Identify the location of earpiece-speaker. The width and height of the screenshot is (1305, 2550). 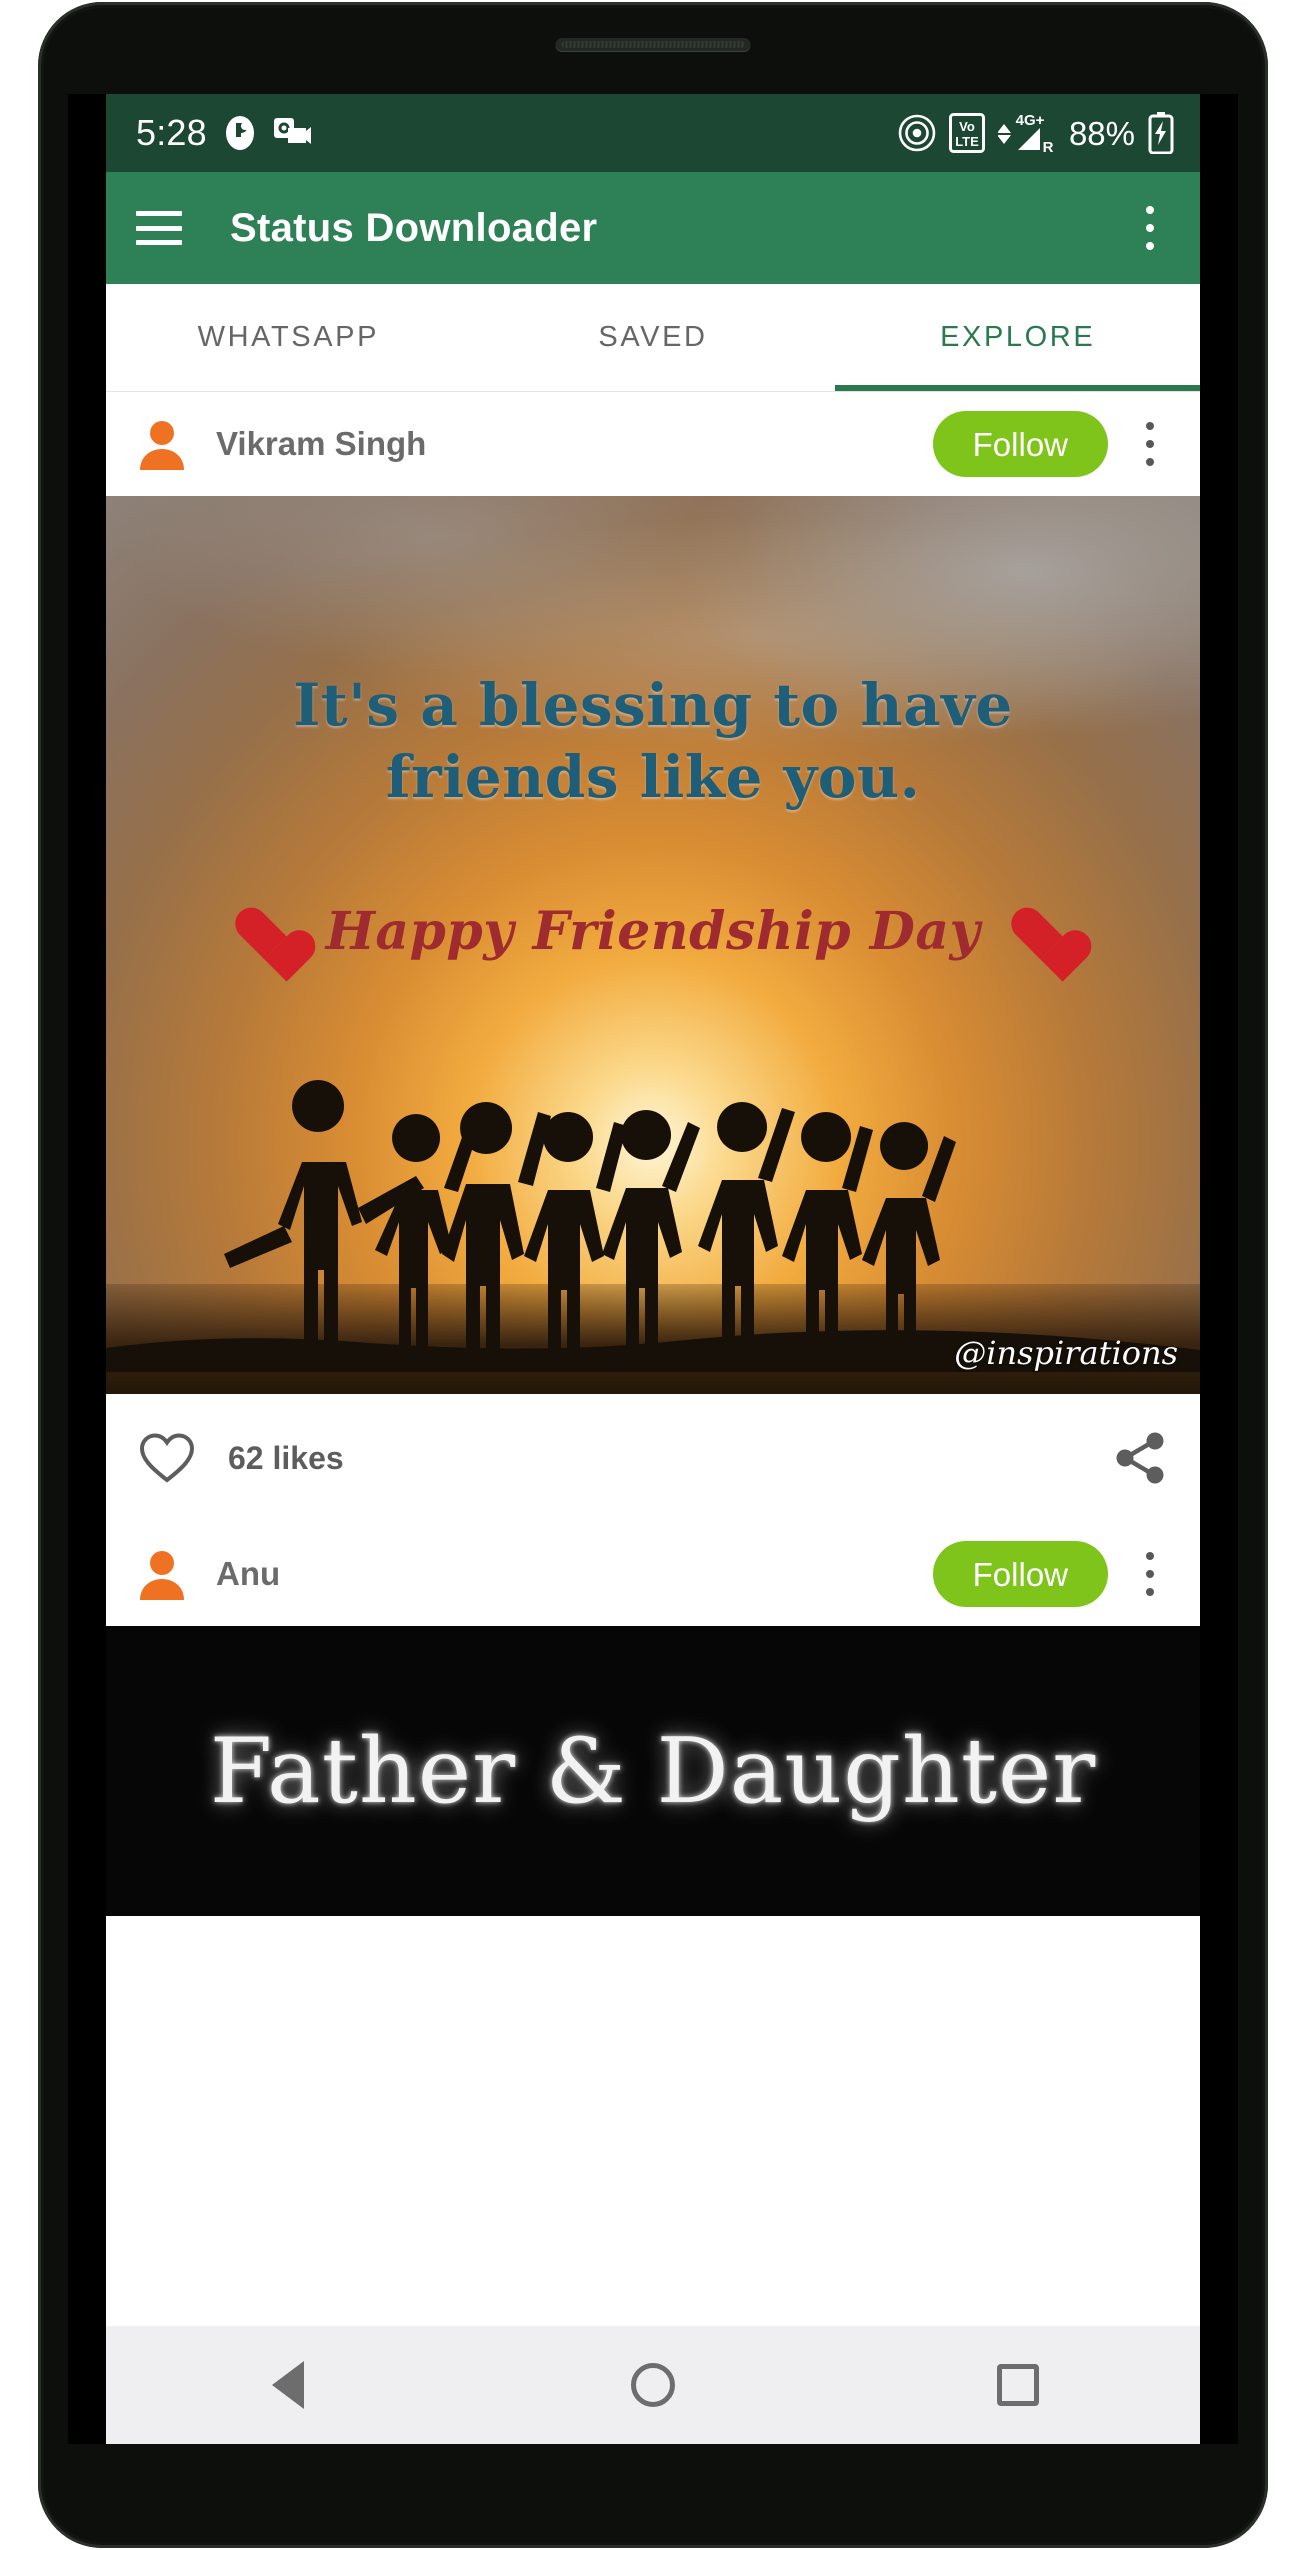
(653, 44).